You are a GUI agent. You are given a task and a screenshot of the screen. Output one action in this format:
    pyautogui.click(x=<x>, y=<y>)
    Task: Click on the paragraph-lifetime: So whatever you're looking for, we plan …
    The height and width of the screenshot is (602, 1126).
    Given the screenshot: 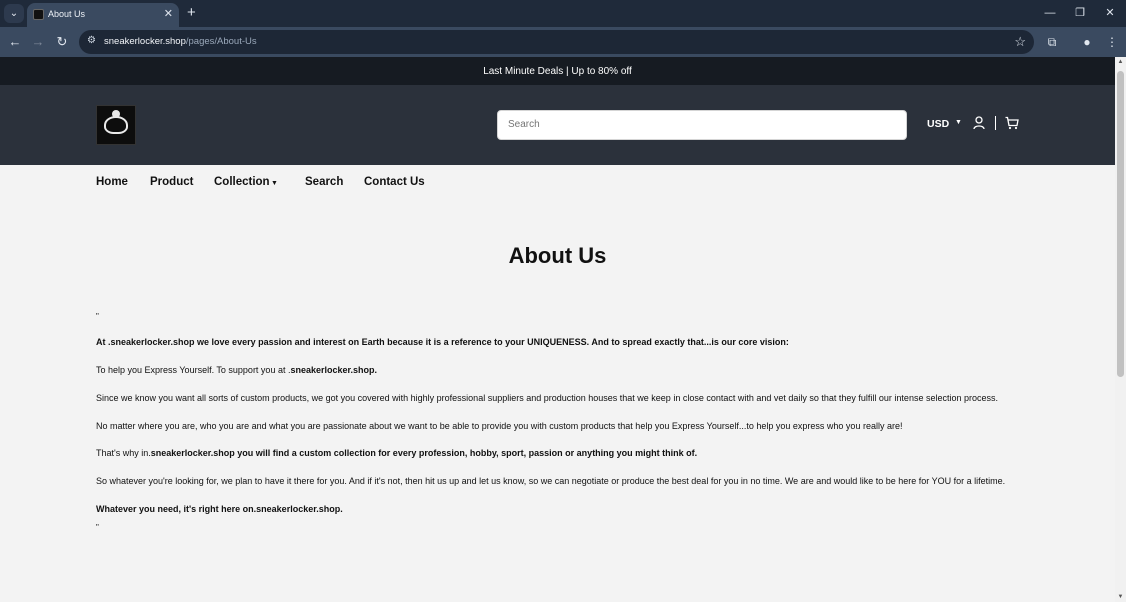 What is the action you would take?
    pyautogui.click(x=551, y=481)
    